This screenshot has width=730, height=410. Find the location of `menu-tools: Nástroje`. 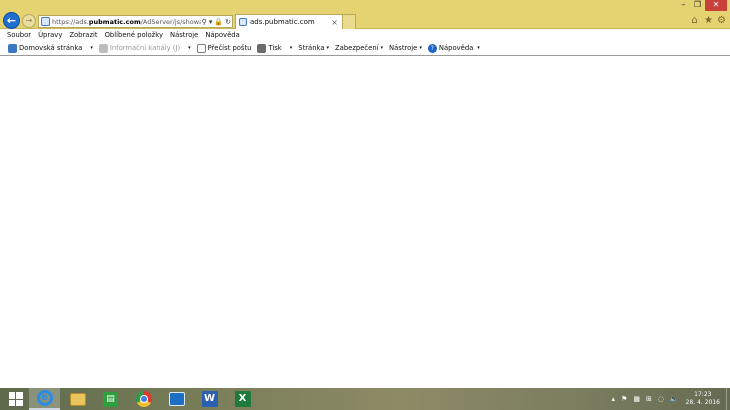

menu-tools: Nástroje is located at coordinates (184, 35).